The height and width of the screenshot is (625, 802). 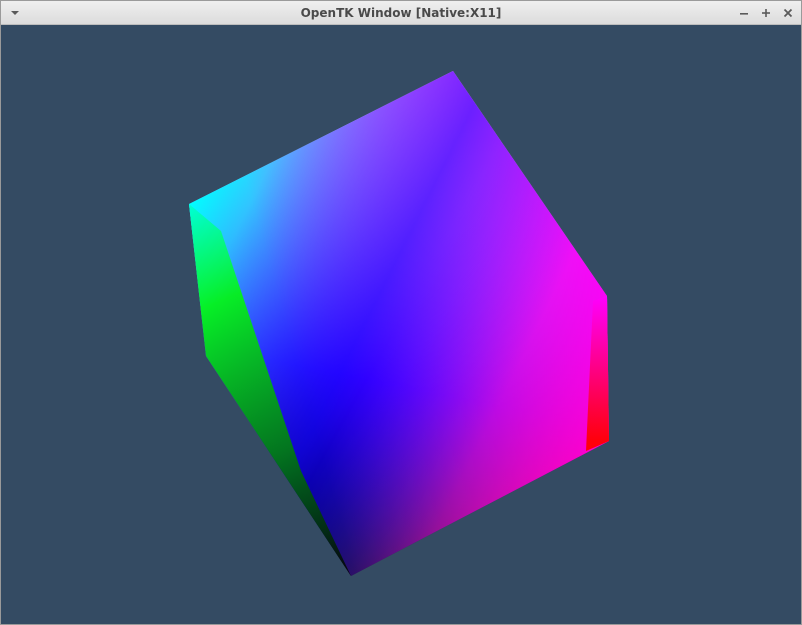 I want to click on minimize-icon, so click(x=744, y=13).